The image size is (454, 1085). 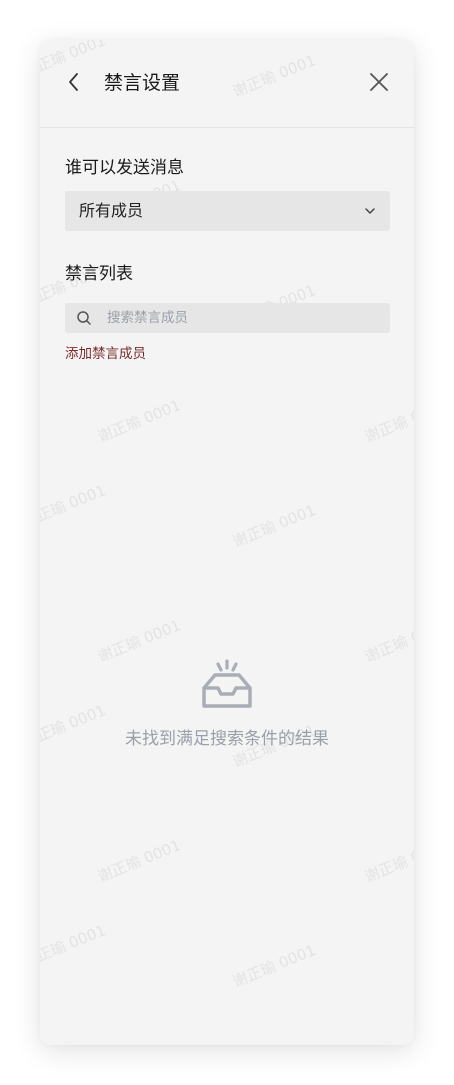 What do you see at coordinates (242, 318) in the screenshot?
I see `mute-search-input` at bounding box center [242, 318].